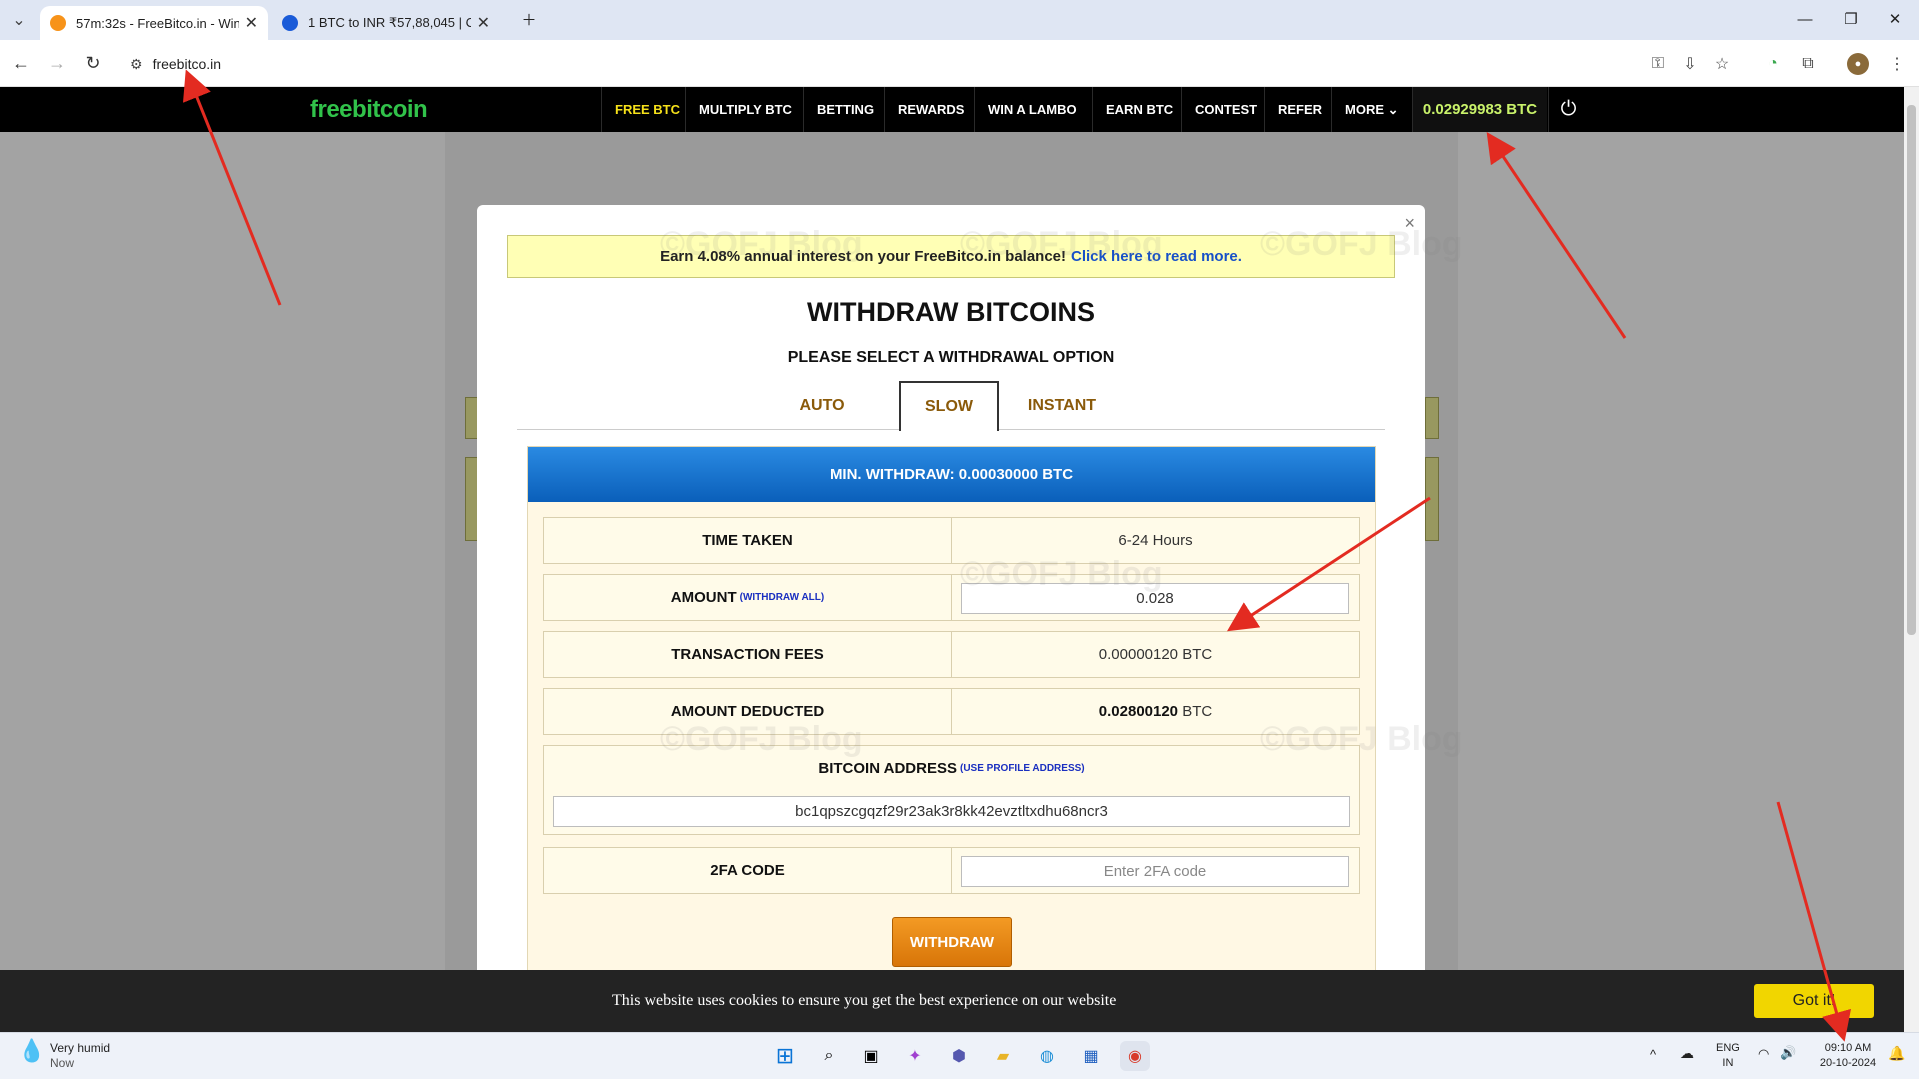 Image resolution: width=1919 pixels, height=1079 pixels. I want to click on converter-favicon-icon, so click(290, 23).